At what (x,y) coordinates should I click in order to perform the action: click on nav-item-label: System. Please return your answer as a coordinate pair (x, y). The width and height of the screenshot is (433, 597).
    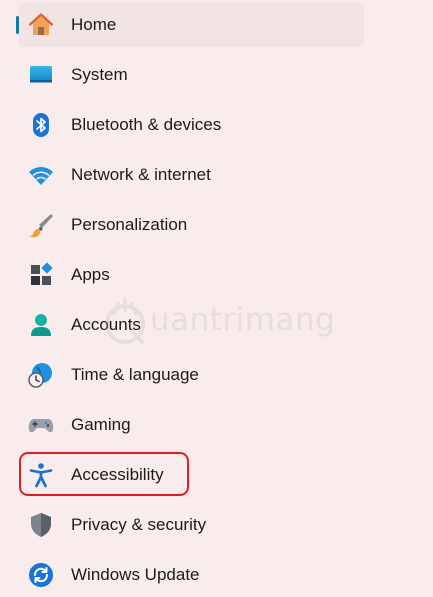
    Looking at the image, I should click on (99, 74).